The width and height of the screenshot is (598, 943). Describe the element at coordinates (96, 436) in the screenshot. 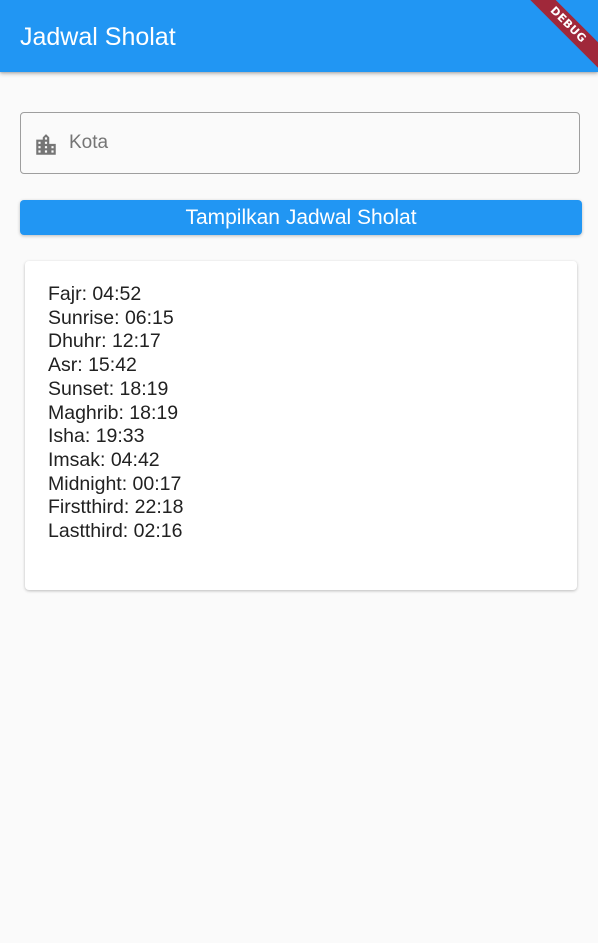

I see `schedule-row-isha: Isha: 19:33` at that location.